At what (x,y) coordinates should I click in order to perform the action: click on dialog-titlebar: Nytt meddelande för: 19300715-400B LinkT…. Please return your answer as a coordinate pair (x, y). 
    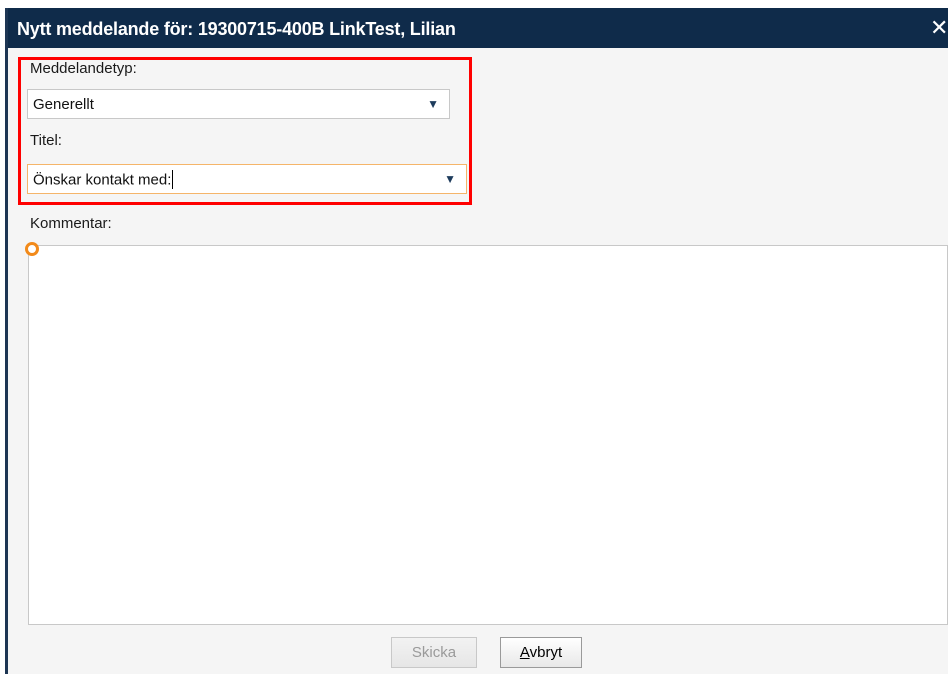
    Looking at the image, I should click on (478, 28).